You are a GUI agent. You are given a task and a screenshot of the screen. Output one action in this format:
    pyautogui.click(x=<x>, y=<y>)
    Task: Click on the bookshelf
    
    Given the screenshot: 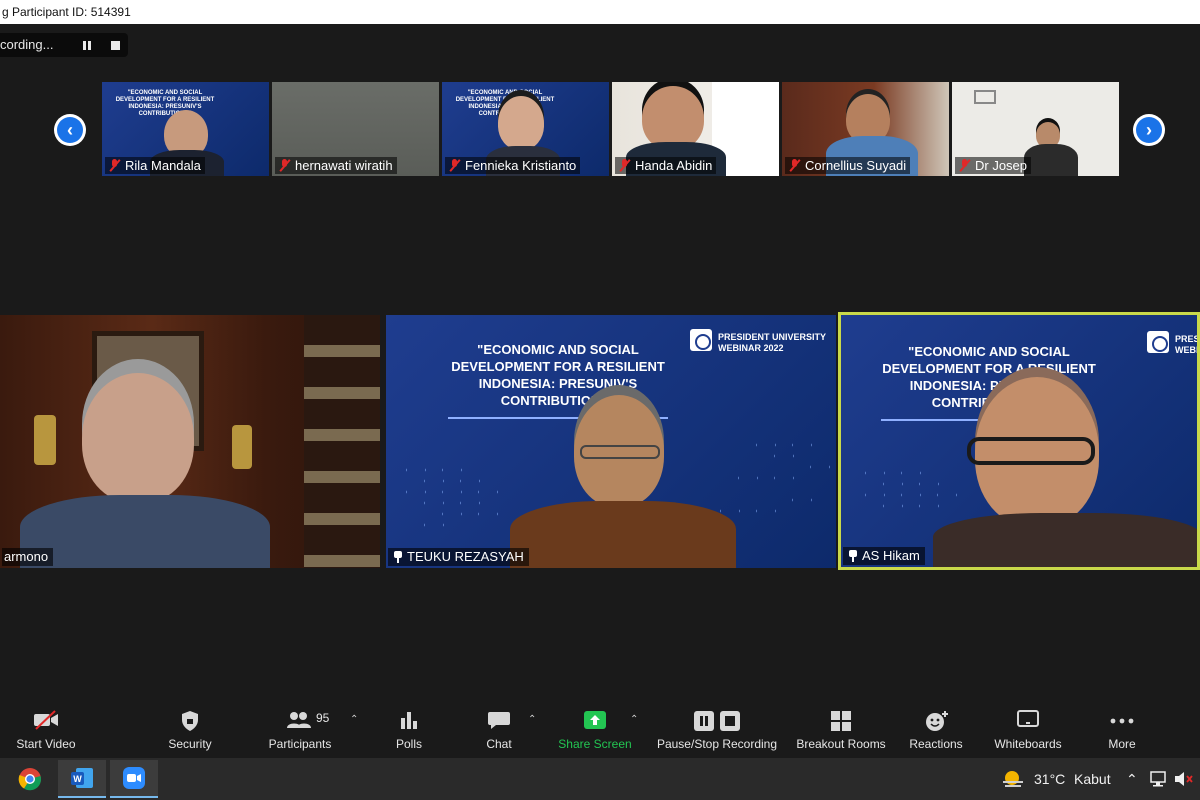 What is the action you would take?
    pyautogui.click(x=342, y=441)
    